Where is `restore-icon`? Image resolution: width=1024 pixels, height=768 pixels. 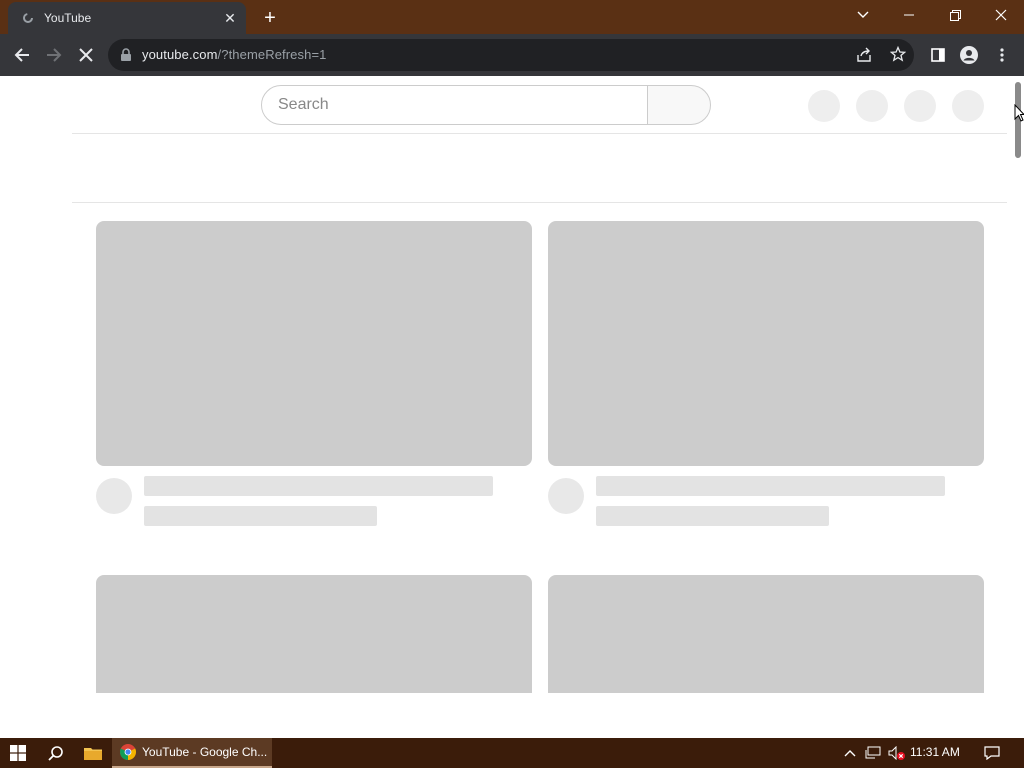
restore-icon is located at coordinates (955, 15).